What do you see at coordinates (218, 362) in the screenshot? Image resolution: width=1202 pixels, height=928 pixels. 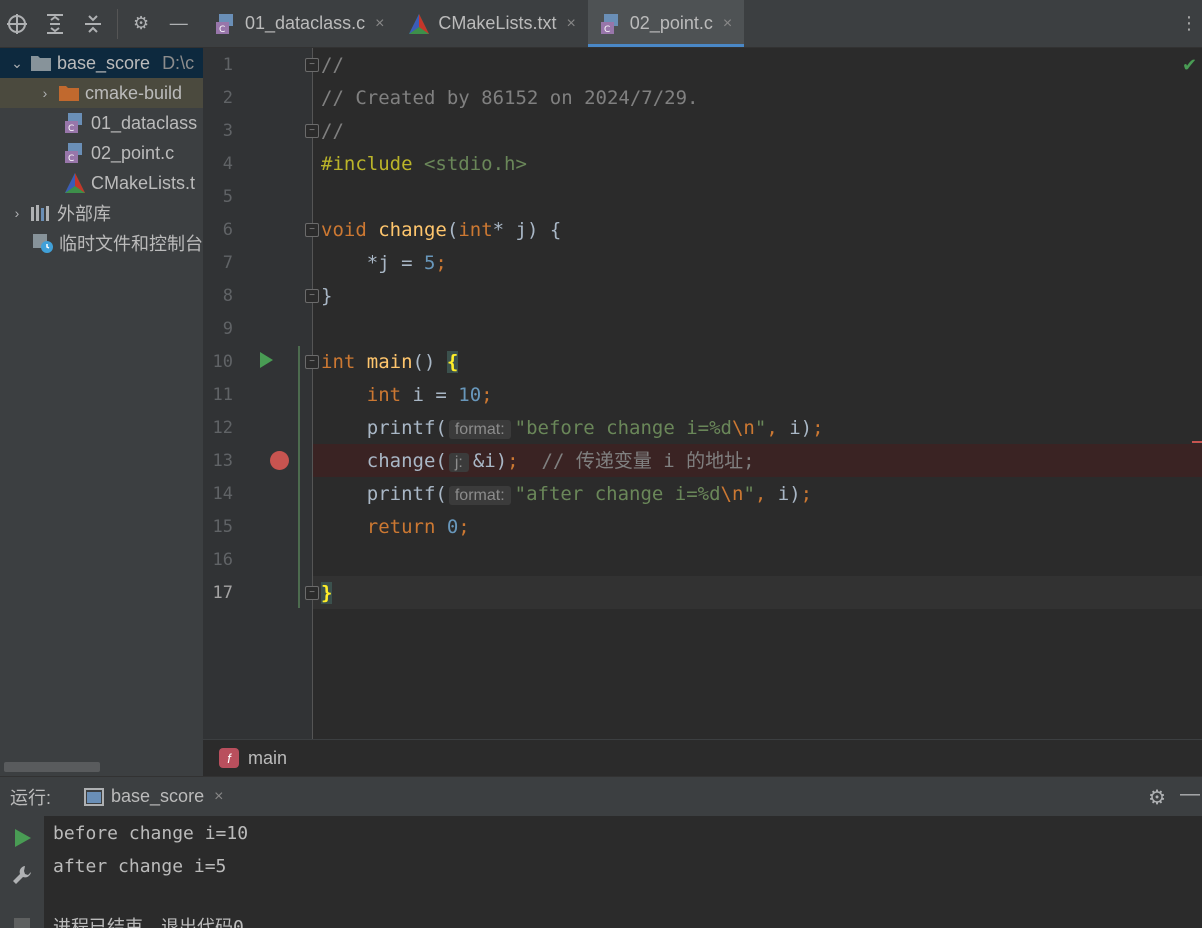 I see `line-number: 10` at bounding box center [218, 362].